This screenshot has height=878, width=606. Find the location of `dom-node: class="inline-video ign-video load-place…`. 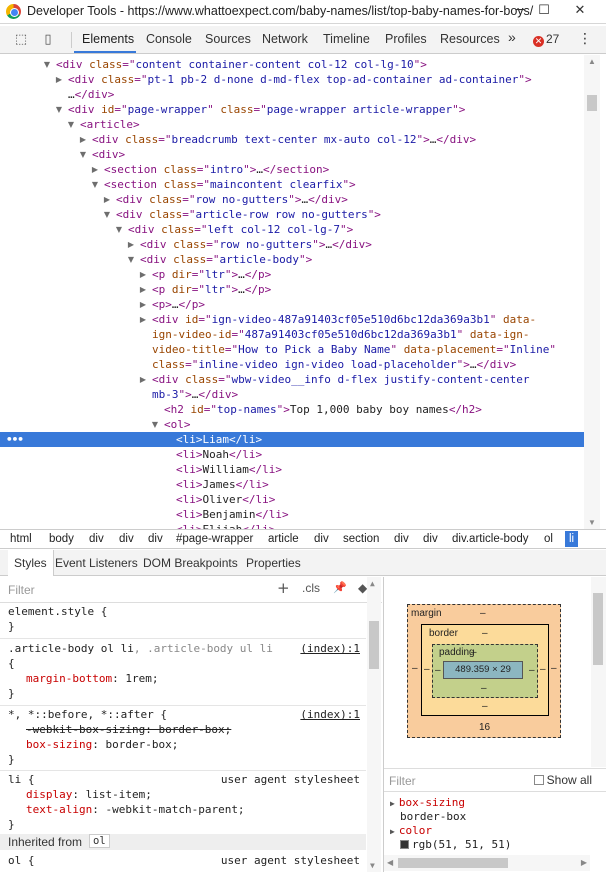

dom-node: class="inline-video ign-video load-place… is located at coordinates (292, 364).